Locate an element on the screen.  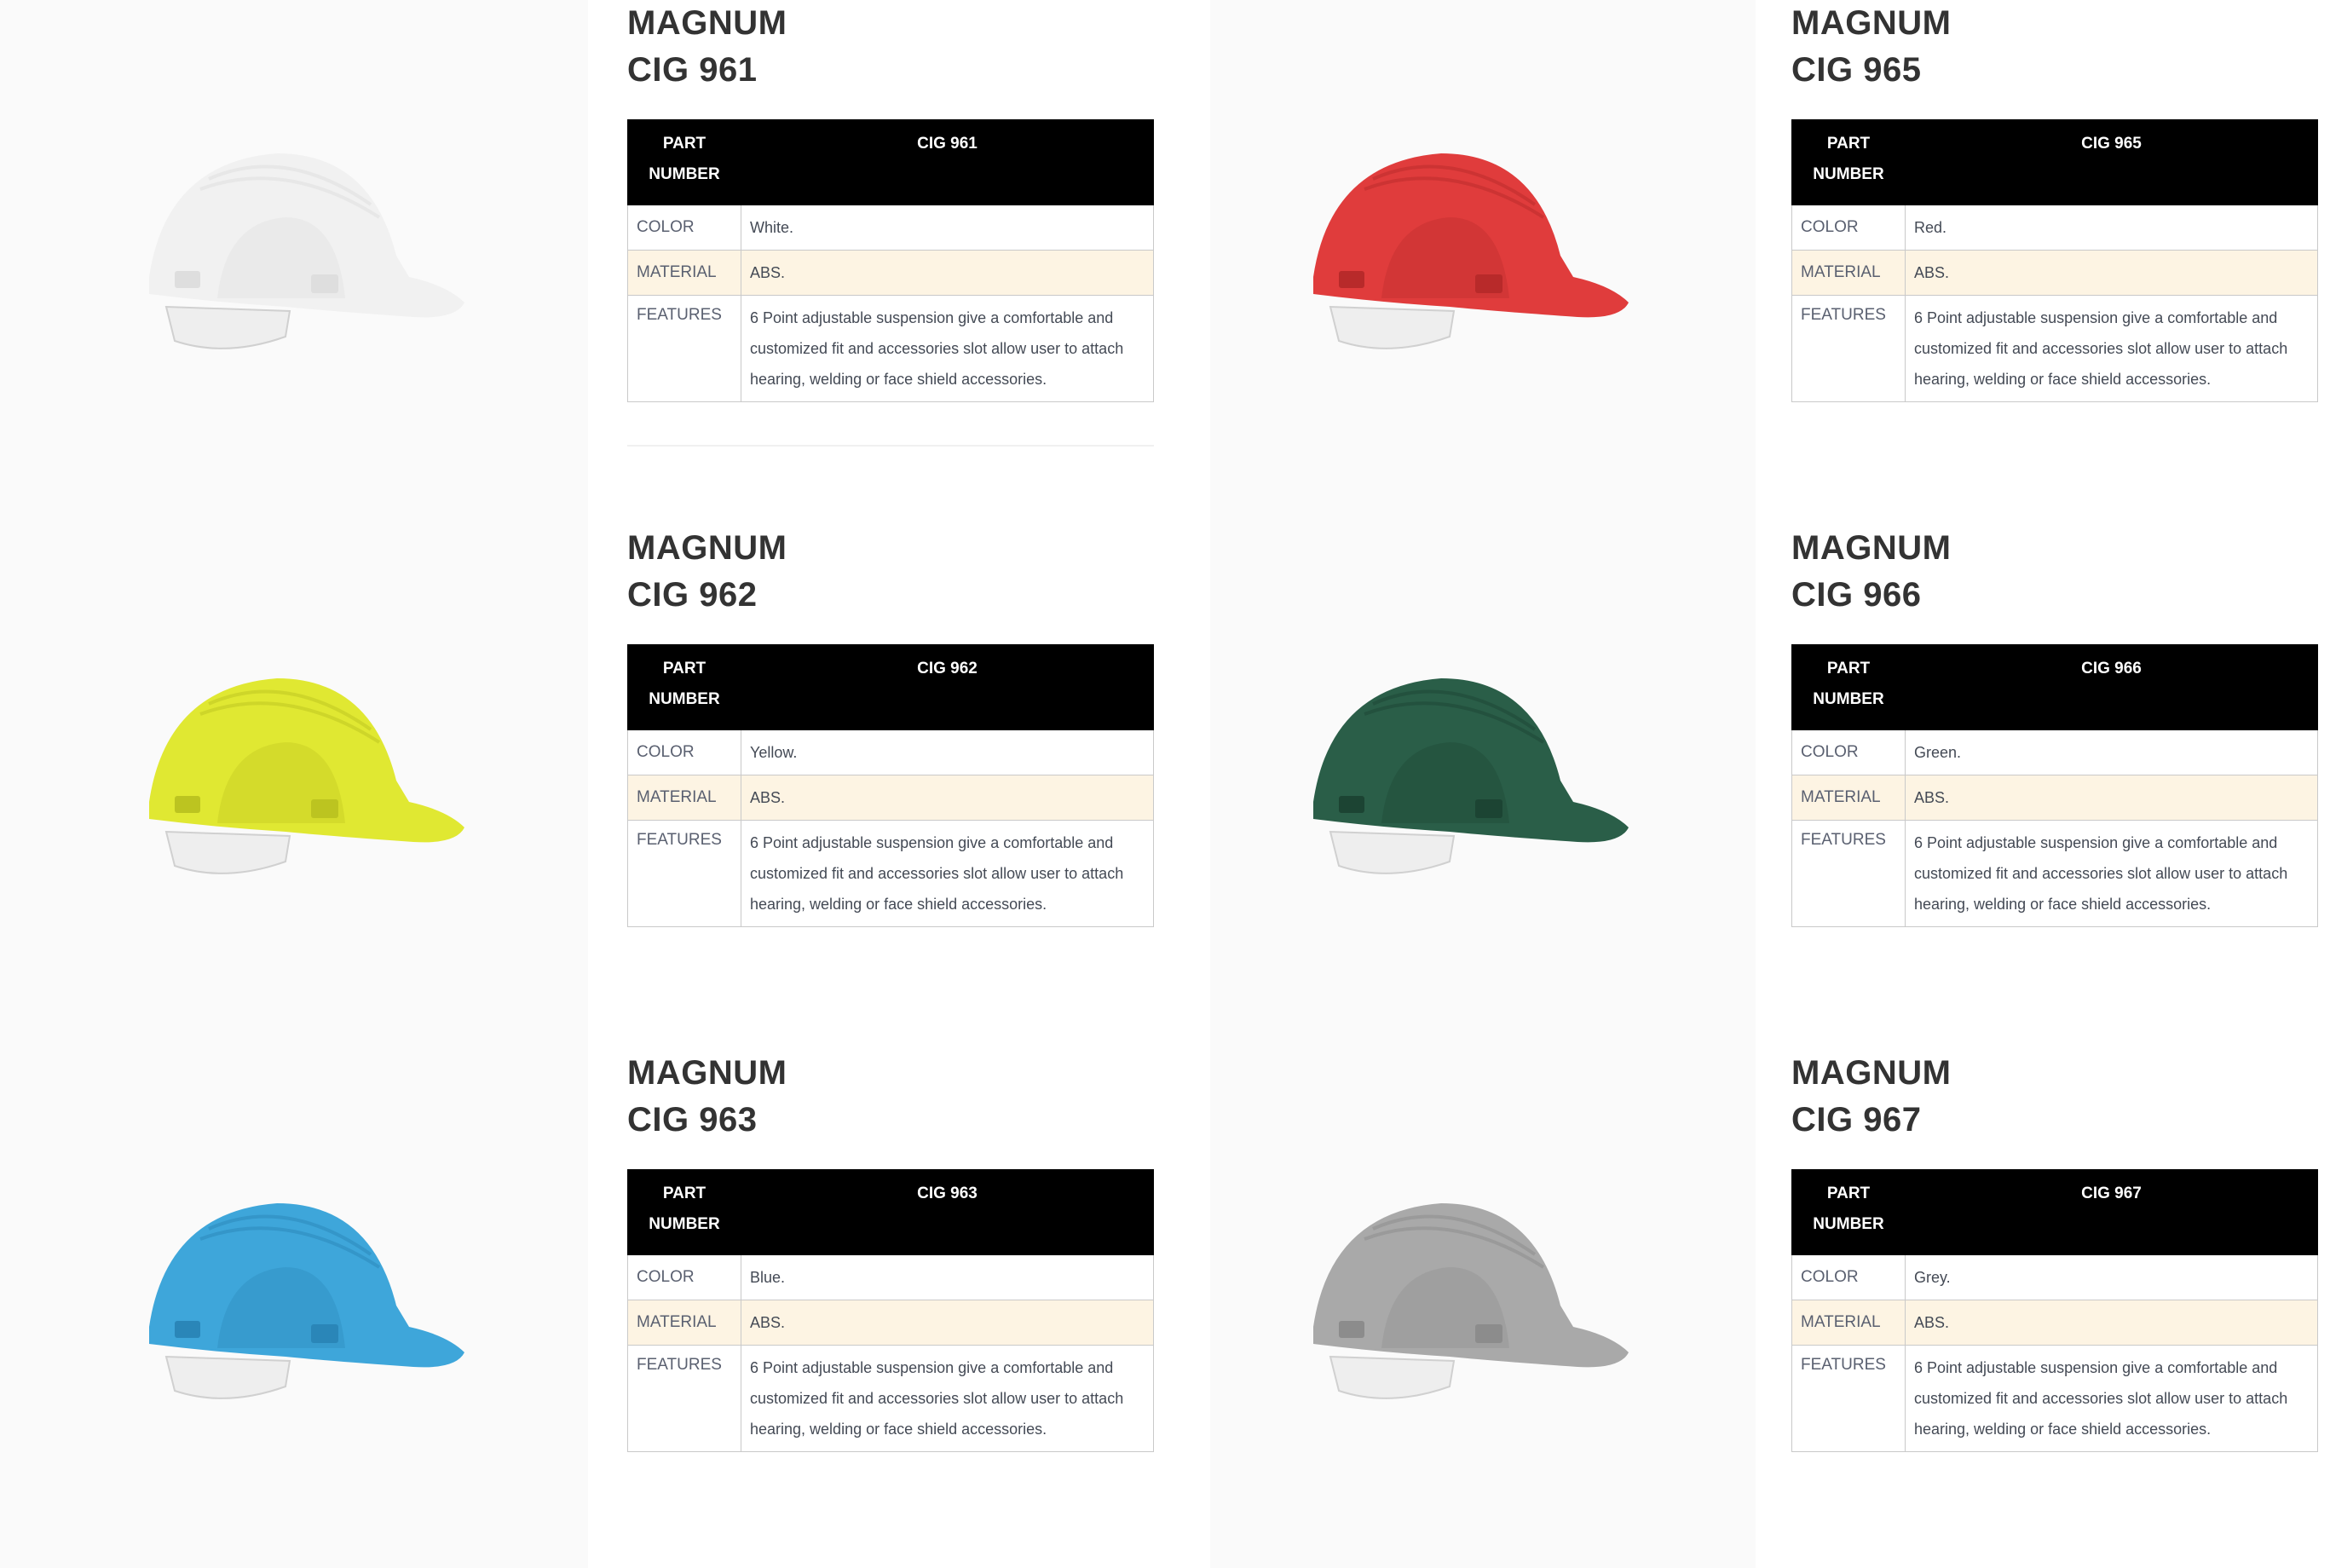
spec-row-color: COLOR White. is located at coordinates (891, 228).